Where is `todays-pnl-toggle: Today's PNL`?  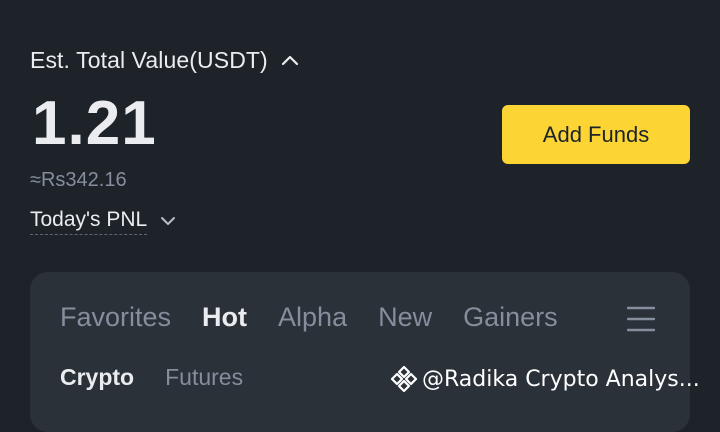
todays-pnl-toggle: Today's PNL is located at coordinates (103, 221).